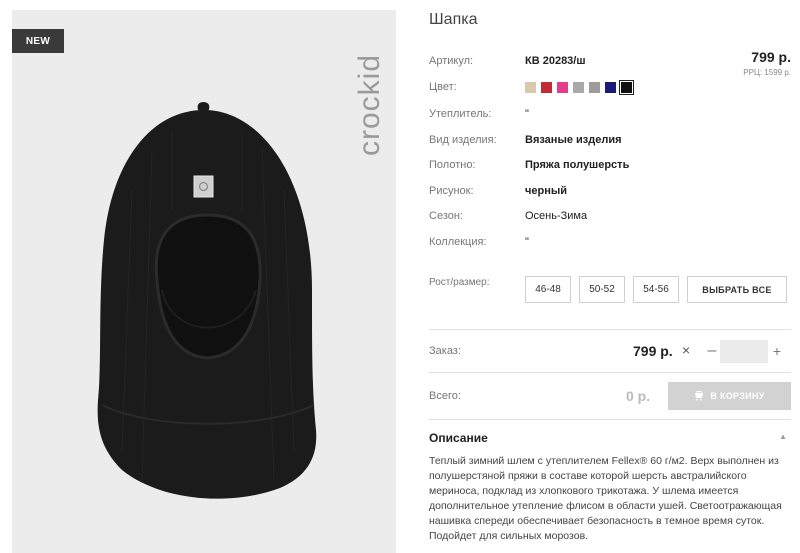  I want to click on collection-label: Коллекция:, so click(458, 242).